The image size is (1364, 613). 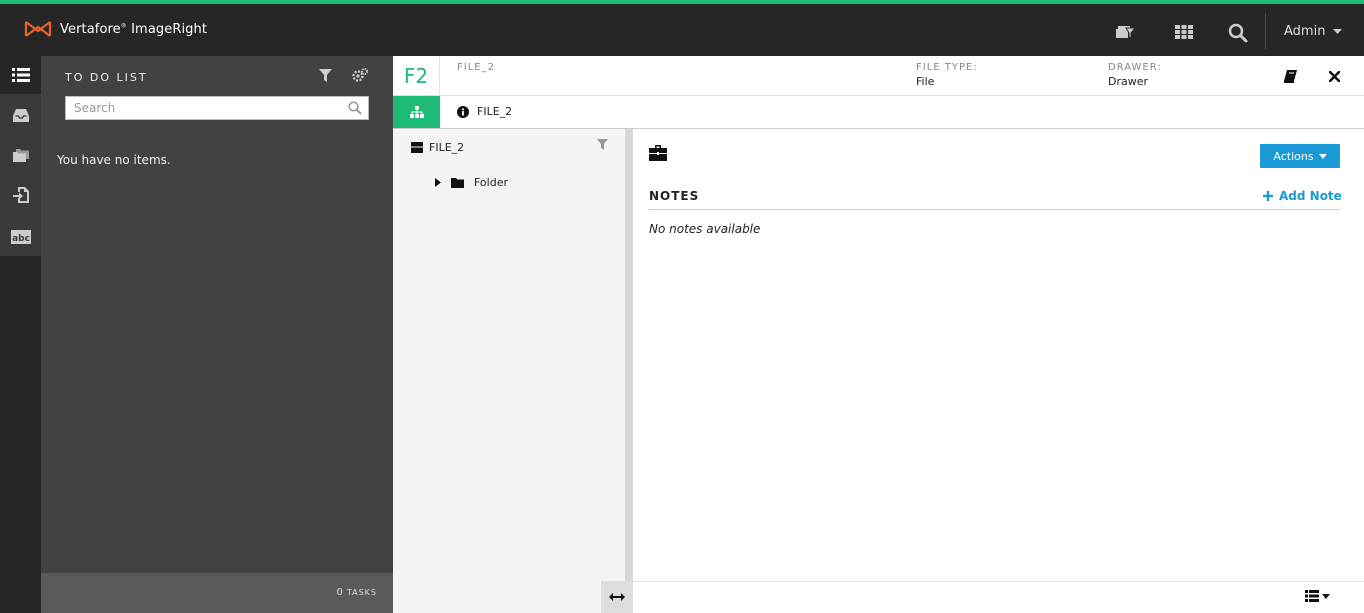 I want to click on rail-item-folders, so click(x=20, y=155).